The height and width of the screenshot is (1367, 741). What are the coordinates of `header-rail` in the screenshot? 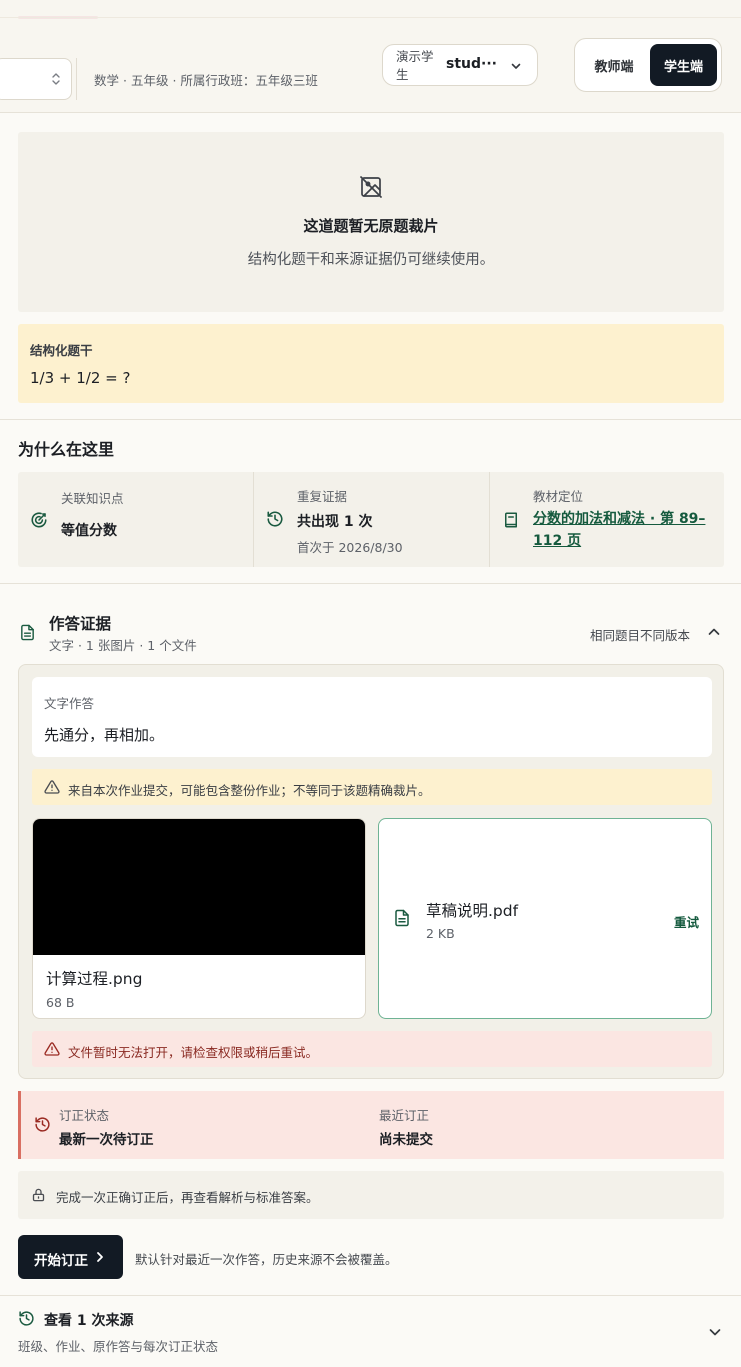 It's located at (370, 17).